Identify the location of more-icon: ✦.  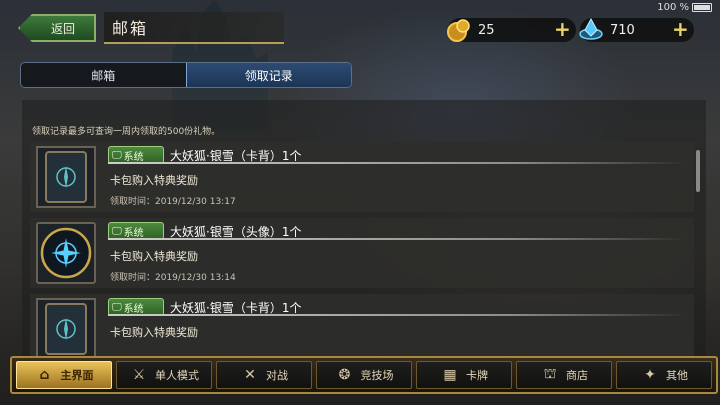
(650, 375).